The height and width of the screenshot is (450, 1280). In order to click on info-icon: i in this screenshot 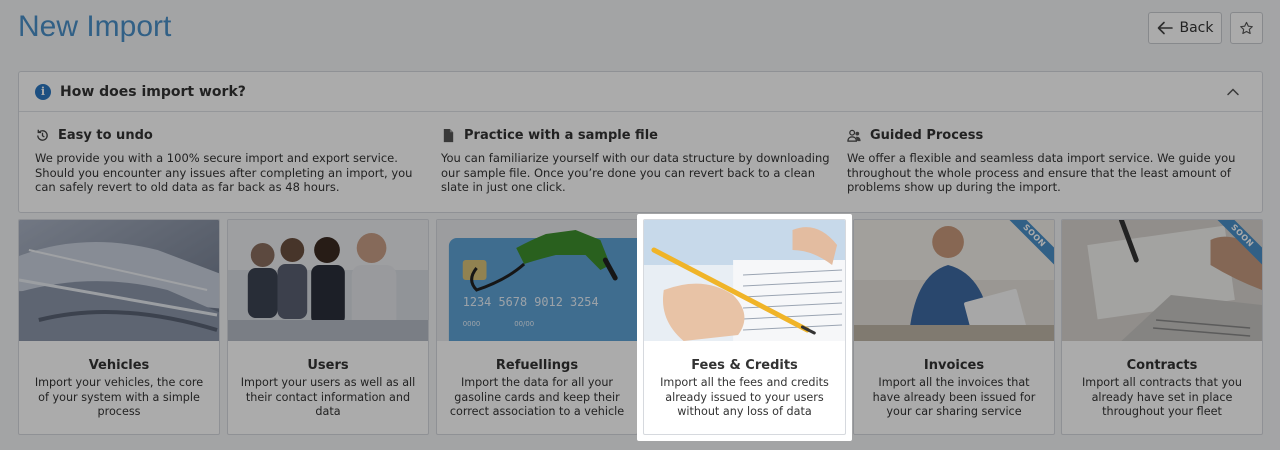, I will do `click(43, 91)`.